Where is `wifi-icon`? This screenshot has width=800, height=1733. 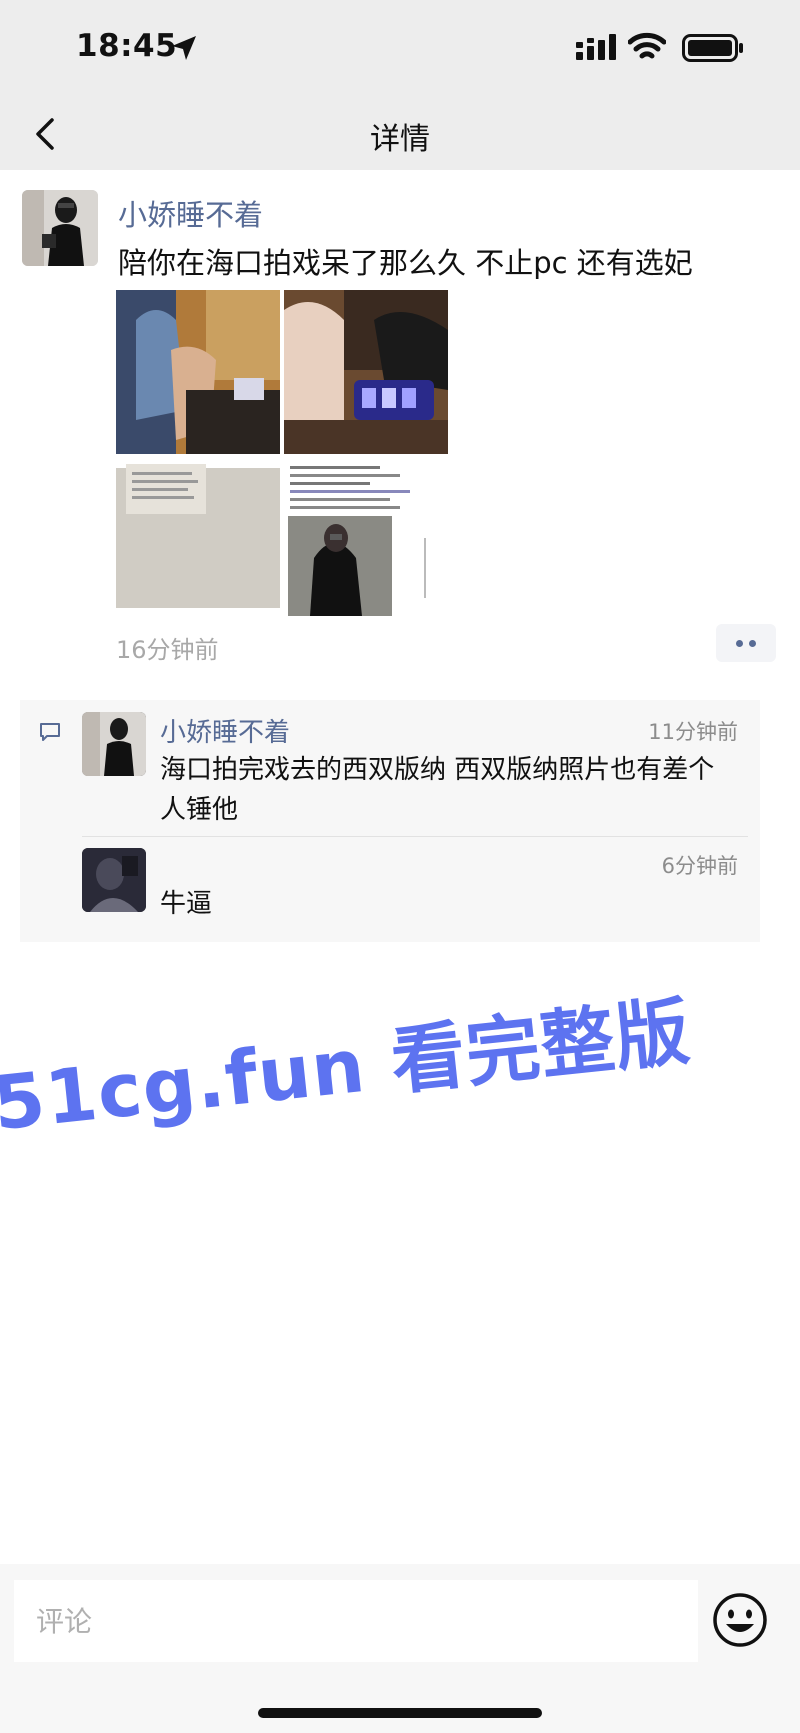 wifi-icon is located at coordinates (647, 45).